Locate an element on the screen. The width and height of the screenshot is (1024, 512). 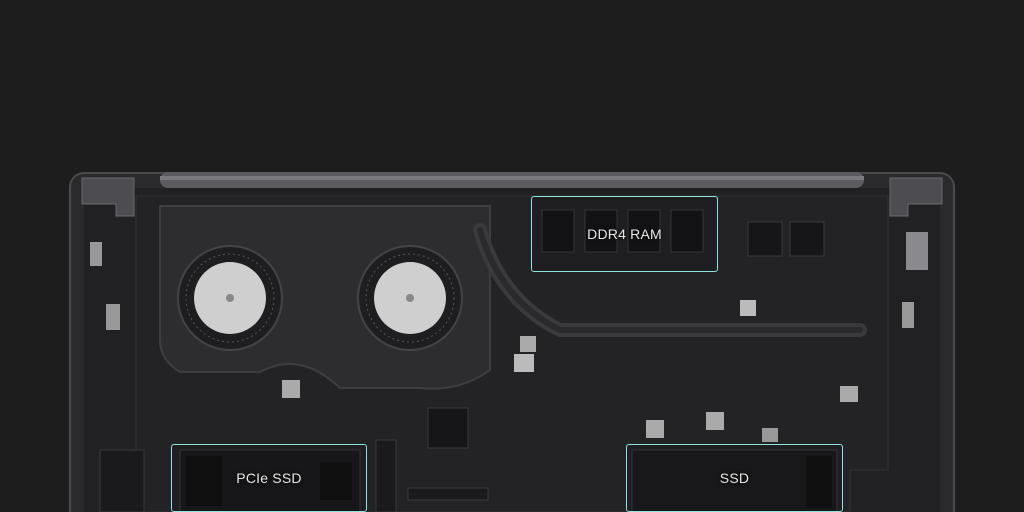
pcie-ssd-callout: PCIe SSD is located at coordinates (269, 478).